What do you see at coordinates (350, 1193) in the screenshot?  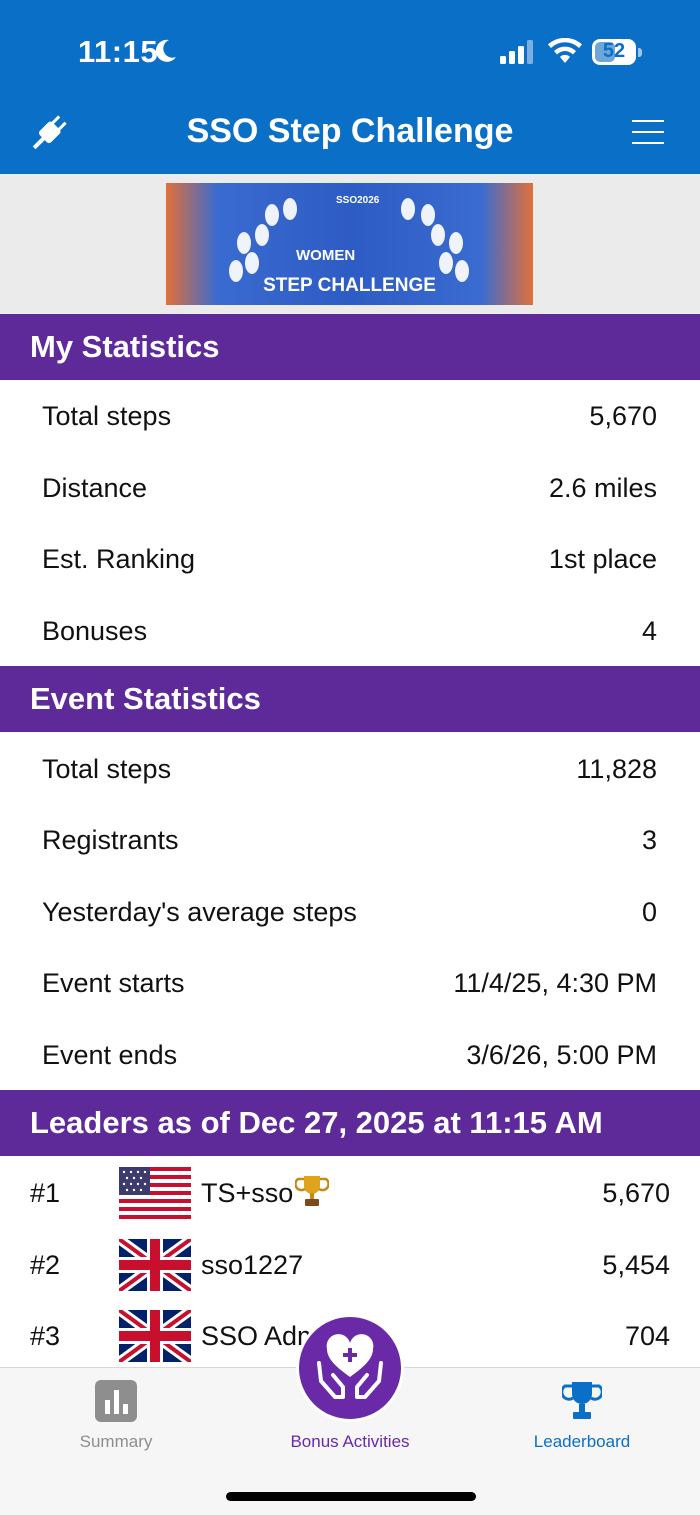 I see `leader-row: #1 TS+sso 5,670` at bounding box center [350, 1193].